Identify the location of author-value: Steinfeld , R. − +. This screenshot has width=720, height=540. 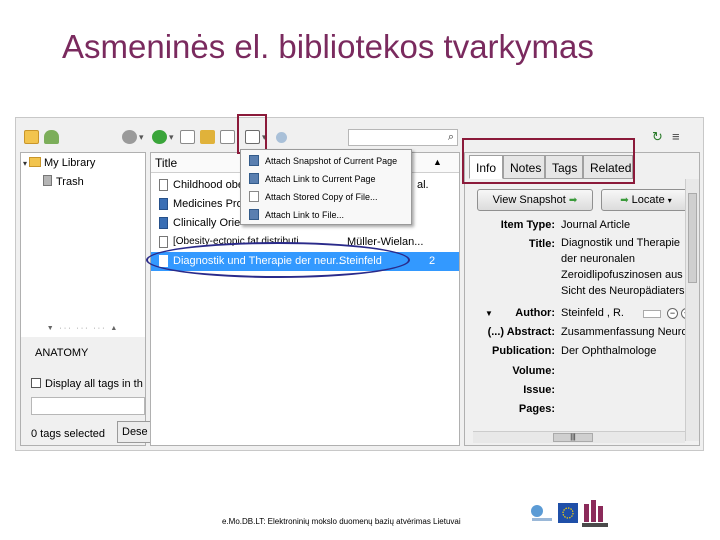
(628, 313).